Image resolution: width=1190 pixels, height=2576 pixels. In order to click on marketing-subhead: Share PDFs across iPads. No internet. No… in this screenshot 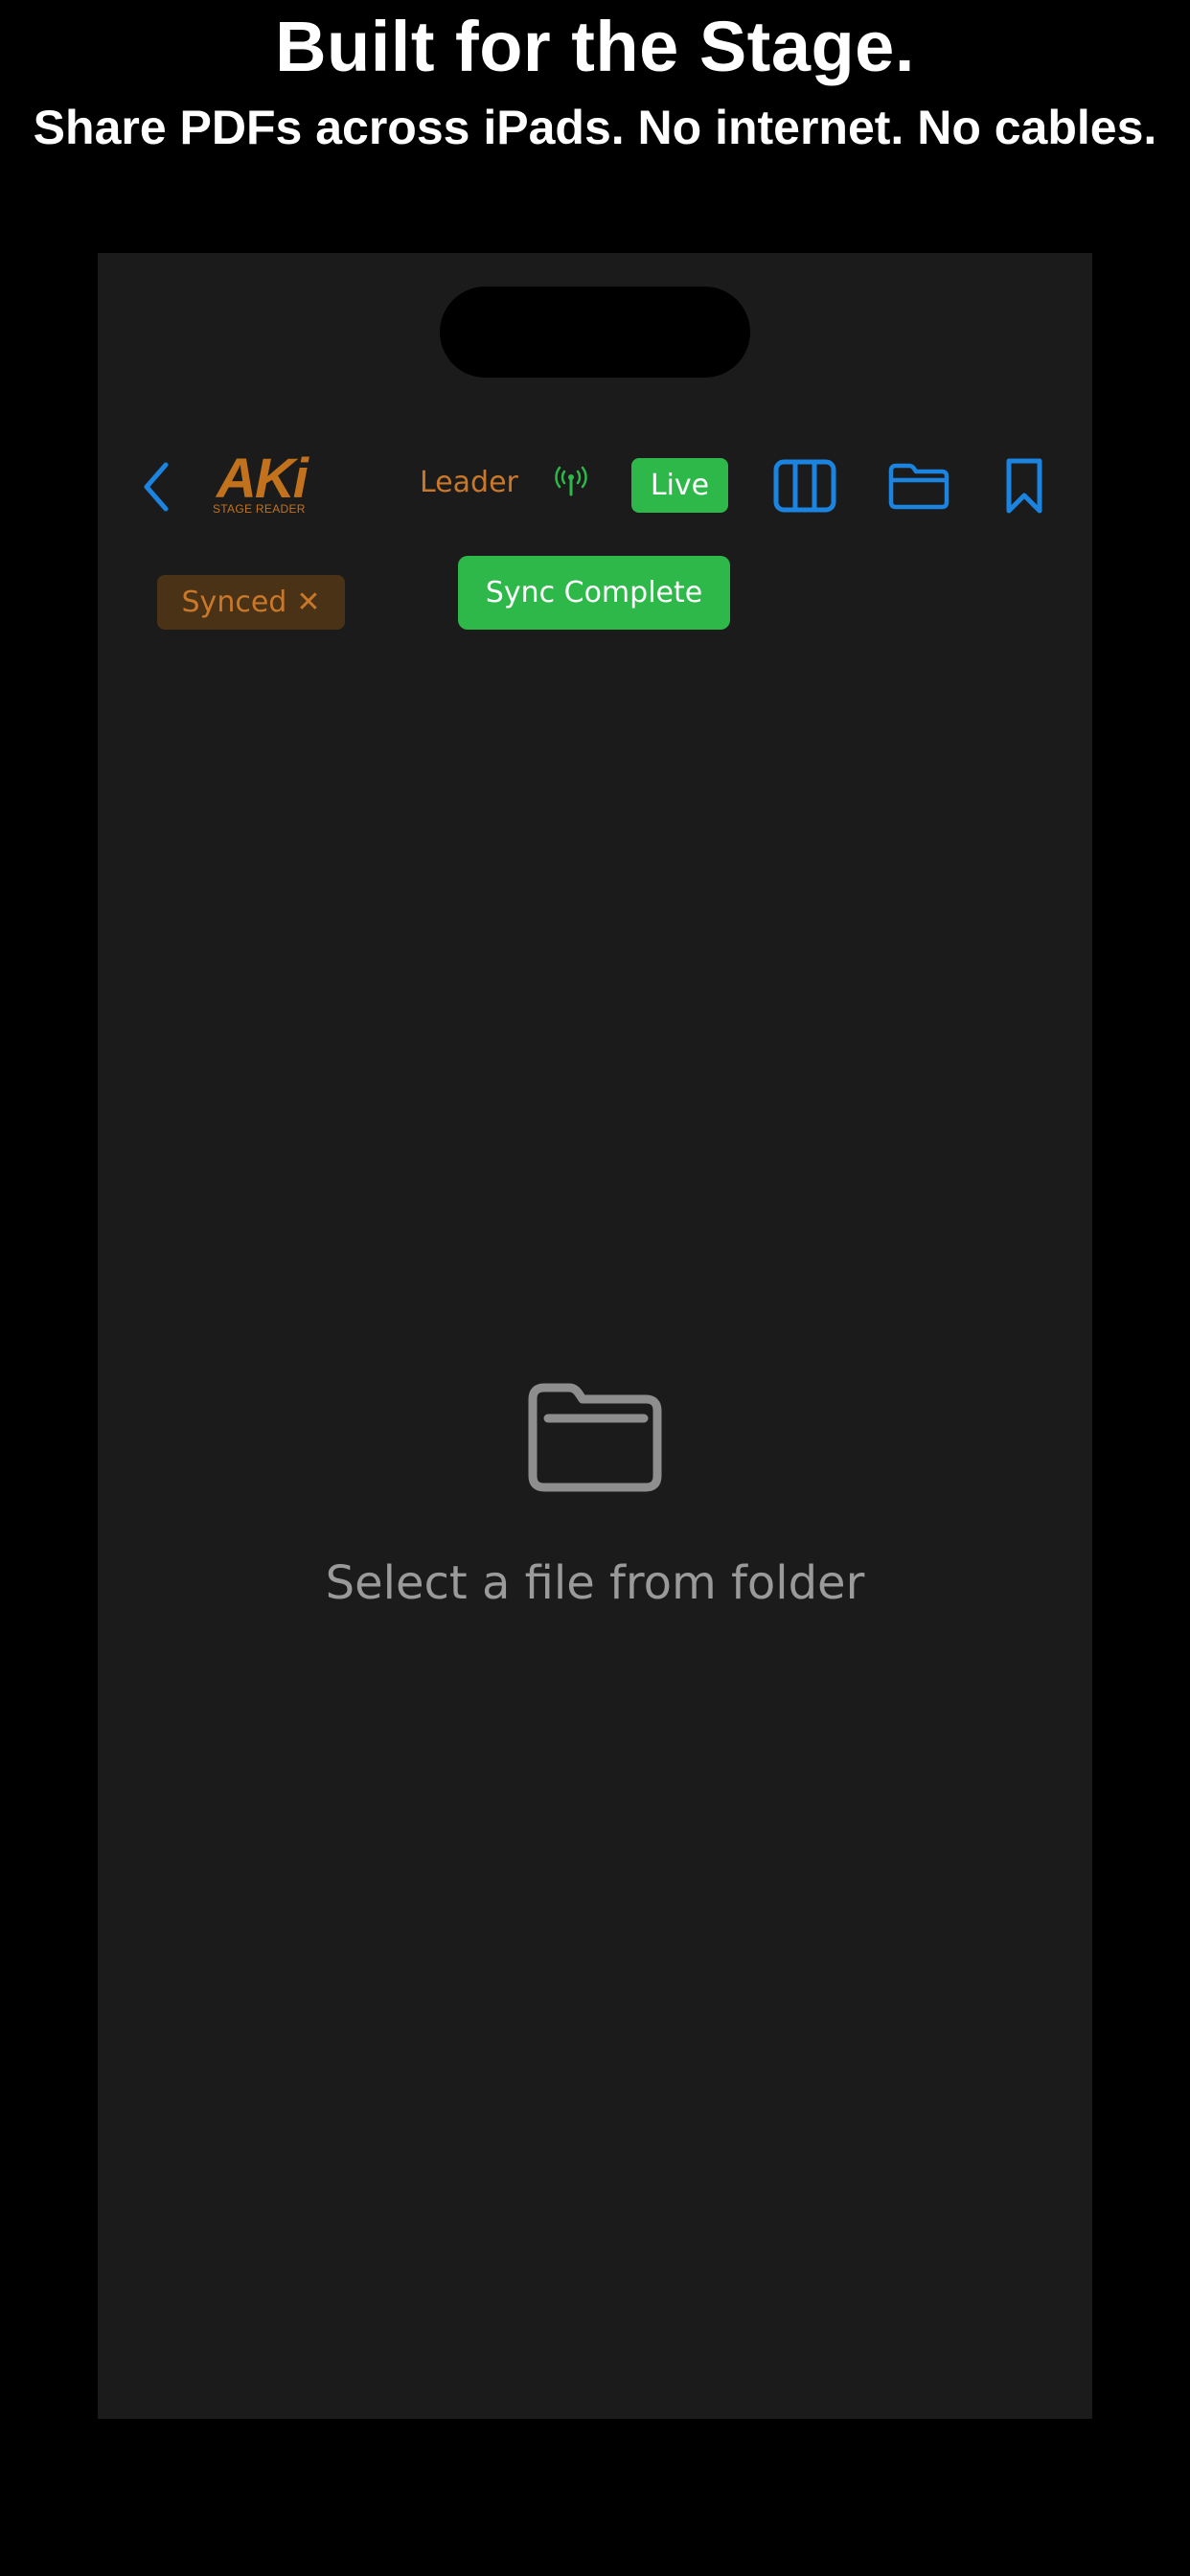, I will do `click(595, 127)`.